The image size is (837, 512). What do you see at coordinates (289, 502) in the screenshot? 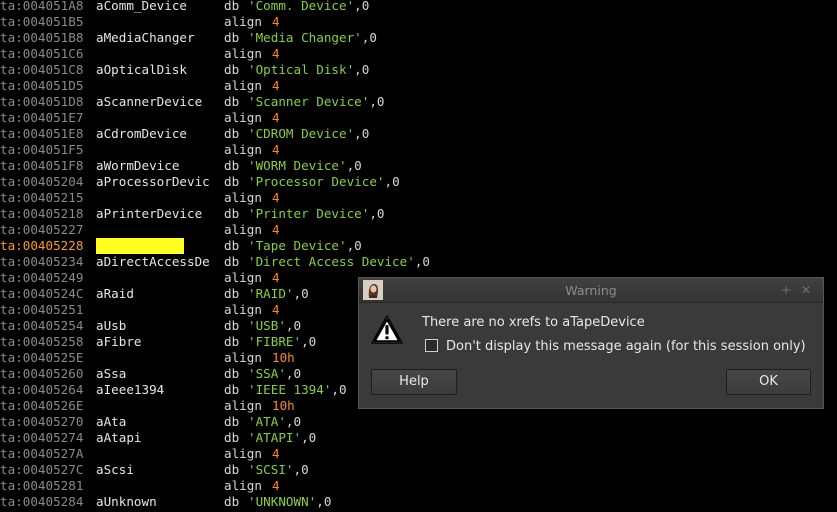
I see `line-operand: 'UNKNOWN',0` at bounding box center [289, 502].